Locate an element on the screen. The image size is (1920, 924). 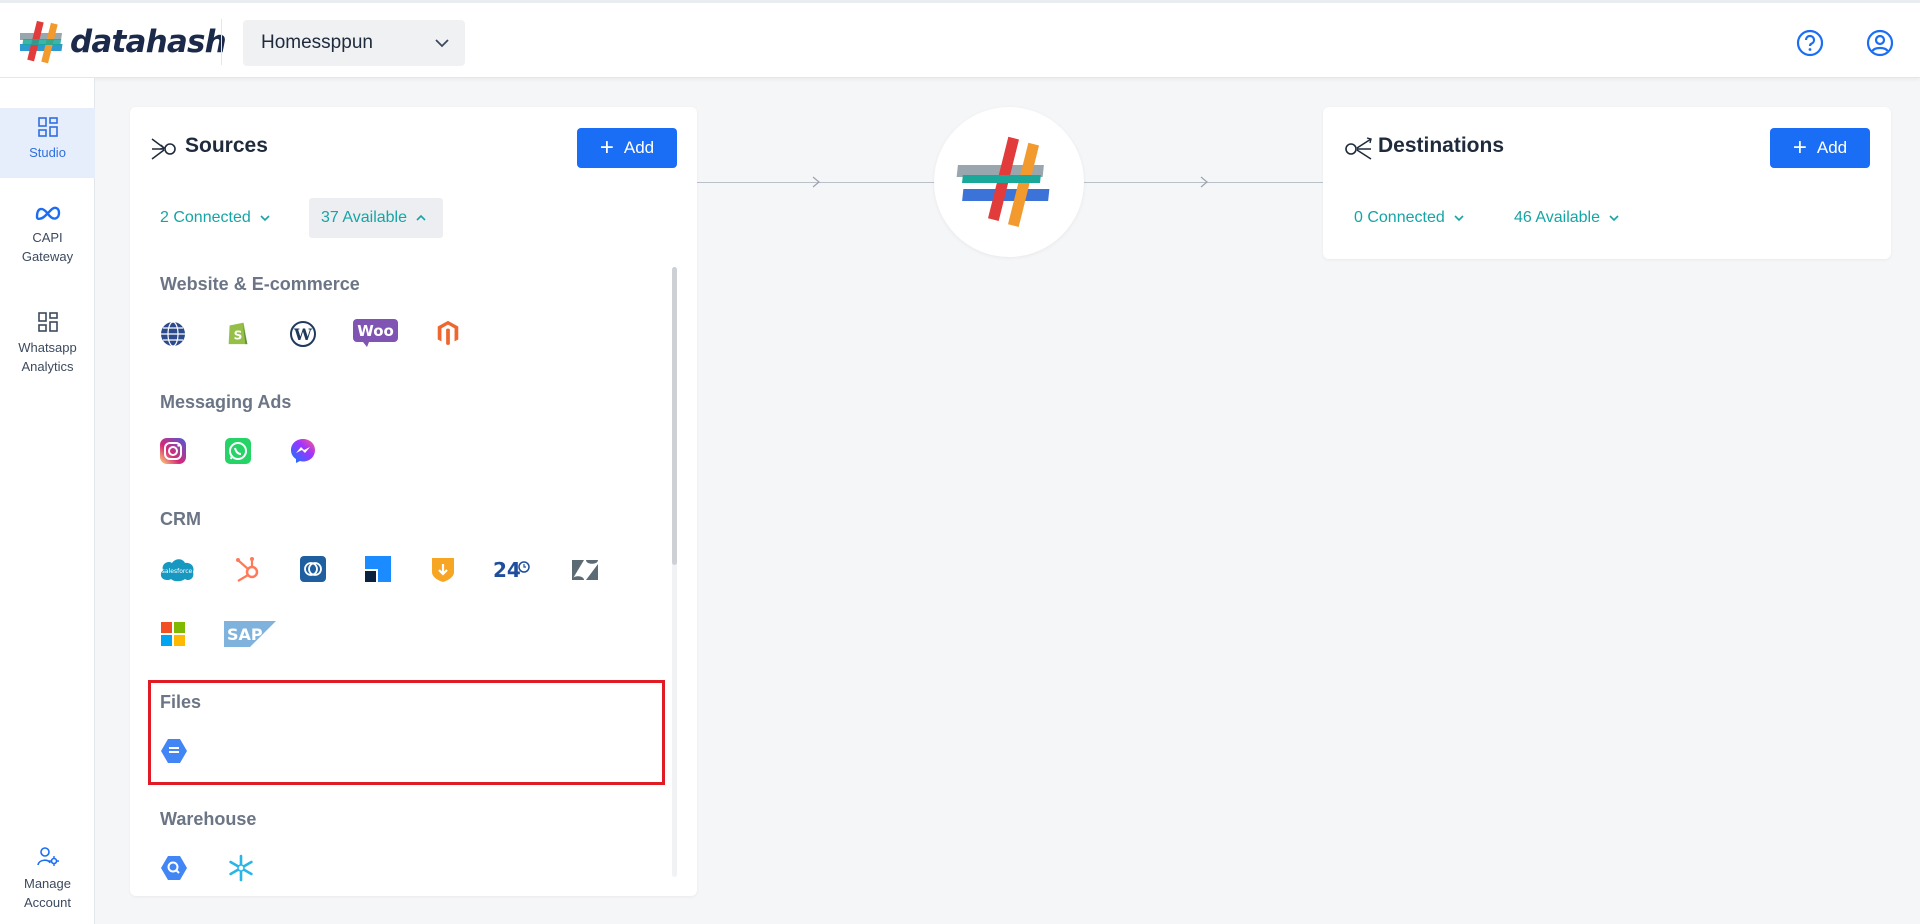
files-highlight-box is located at coordinates (406, 732).